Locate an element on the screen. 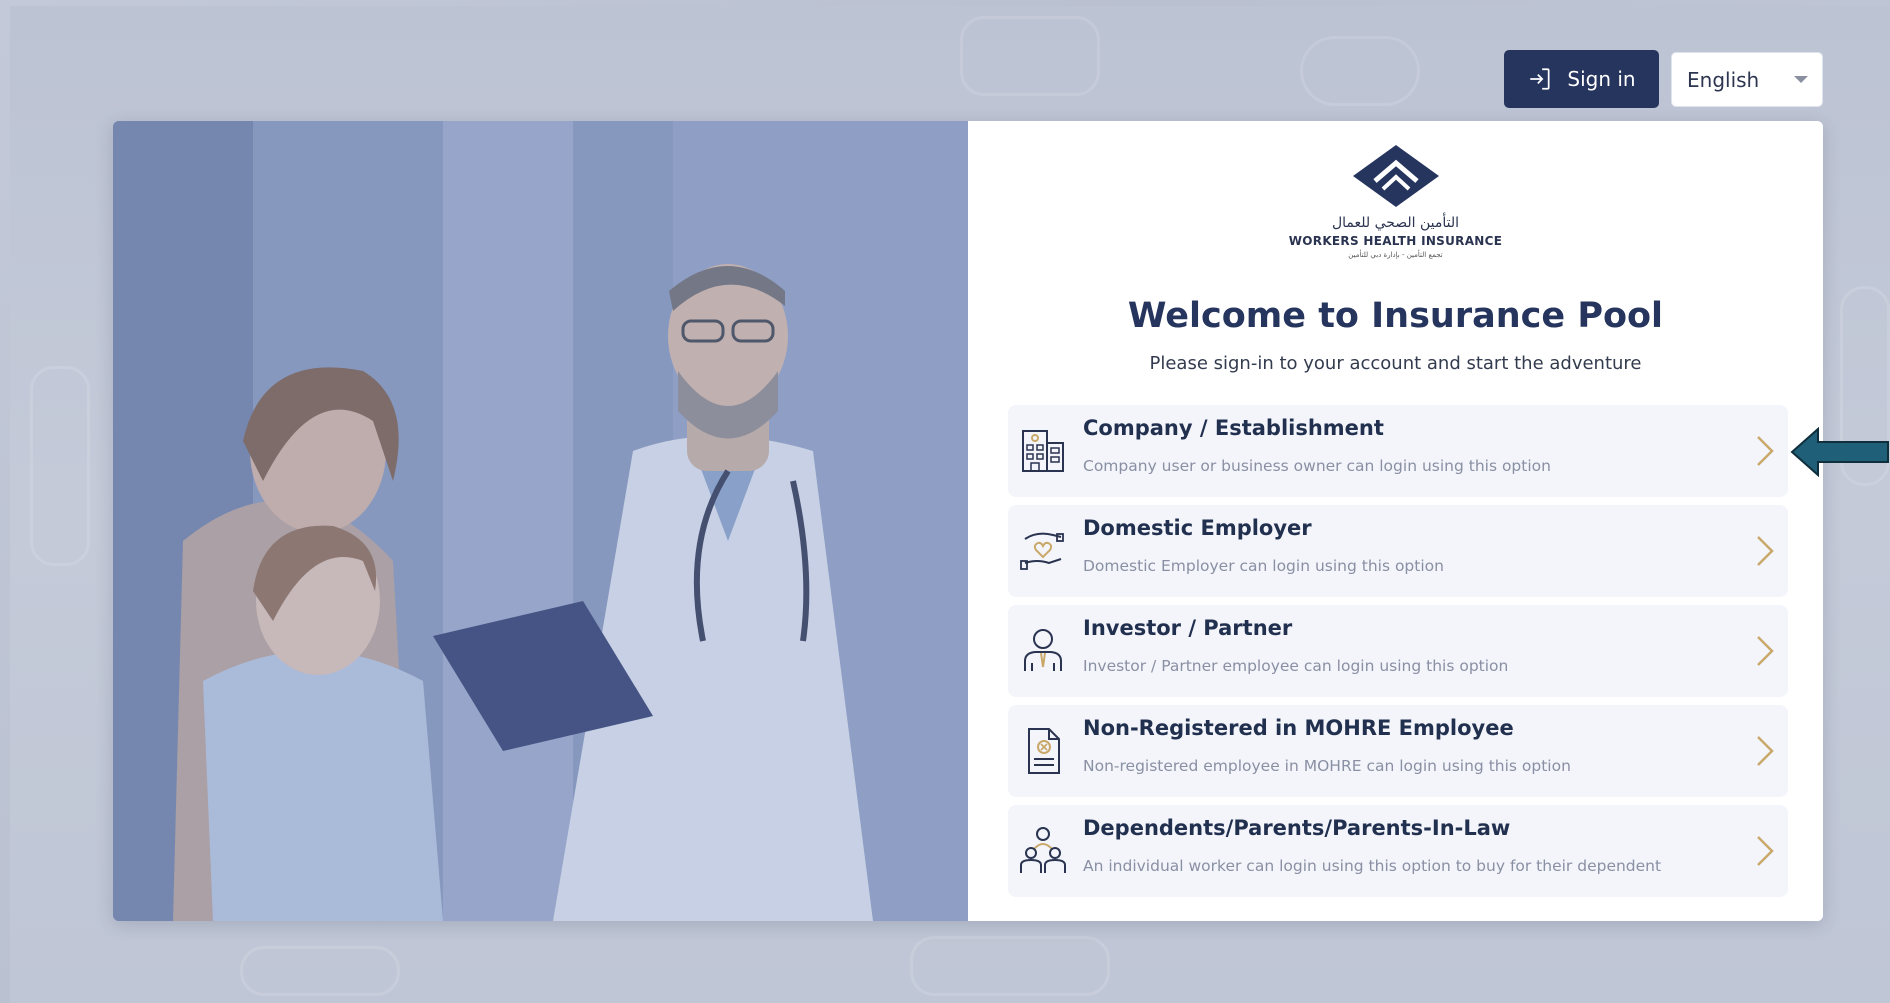  page-title: Welcome to Insurance Pool is located at coordinates (1395, 316).